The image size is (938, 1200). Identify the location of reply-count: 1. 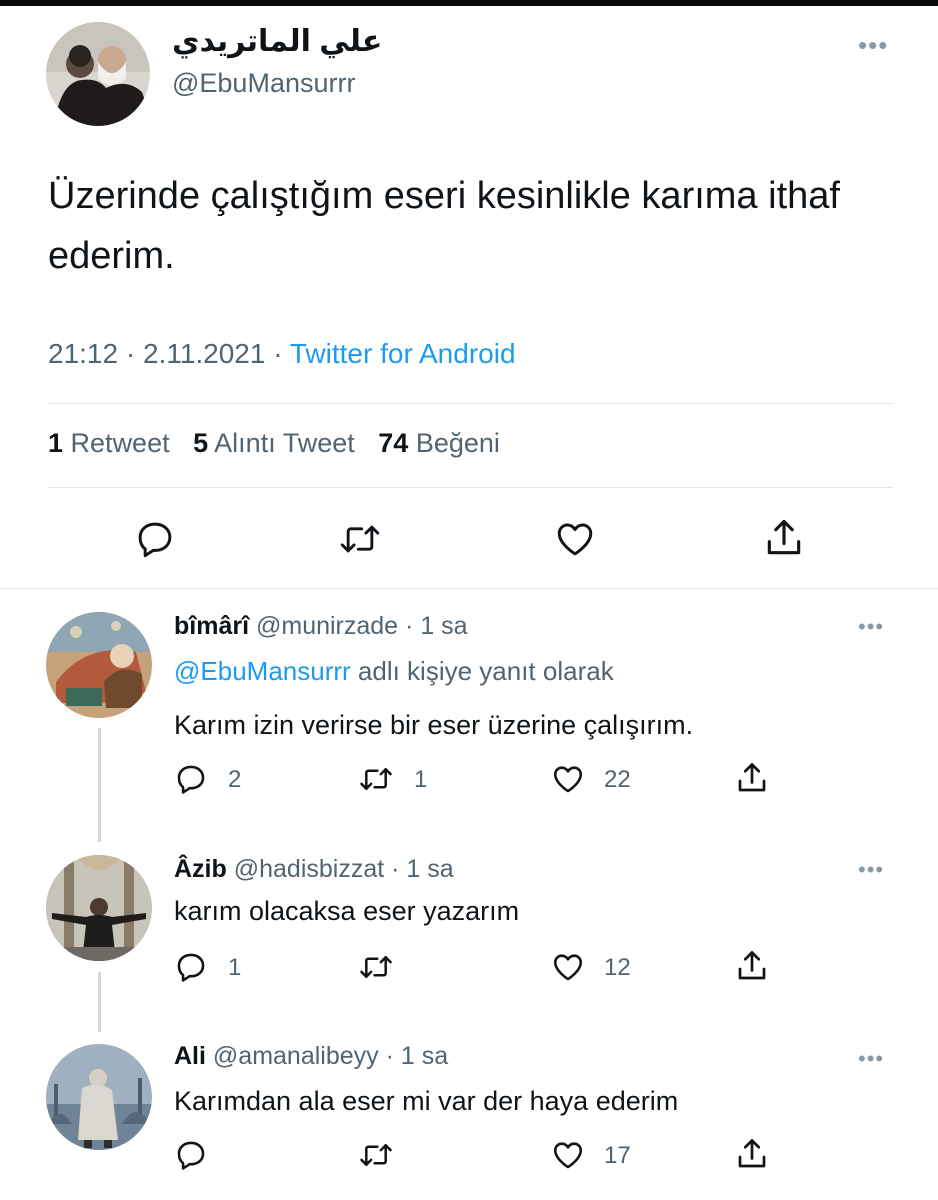
(235, 967).